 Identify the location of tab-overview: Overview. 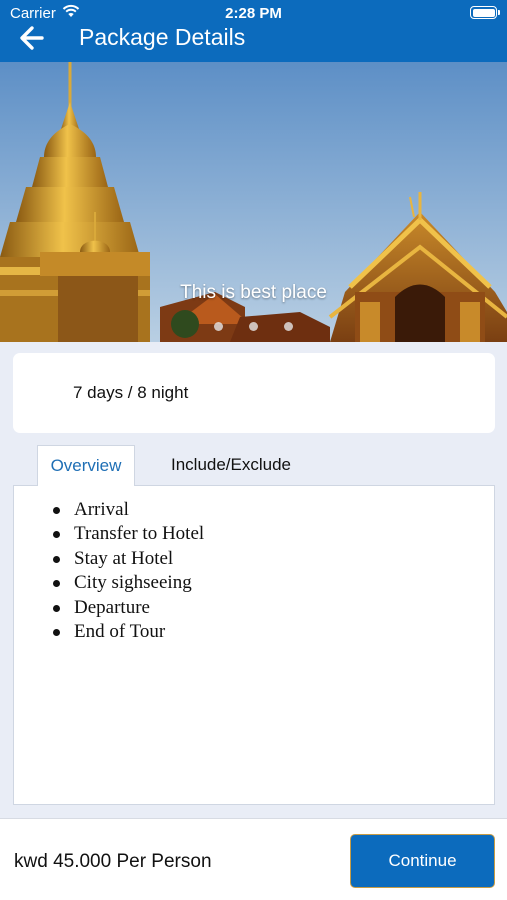
(86, 465).